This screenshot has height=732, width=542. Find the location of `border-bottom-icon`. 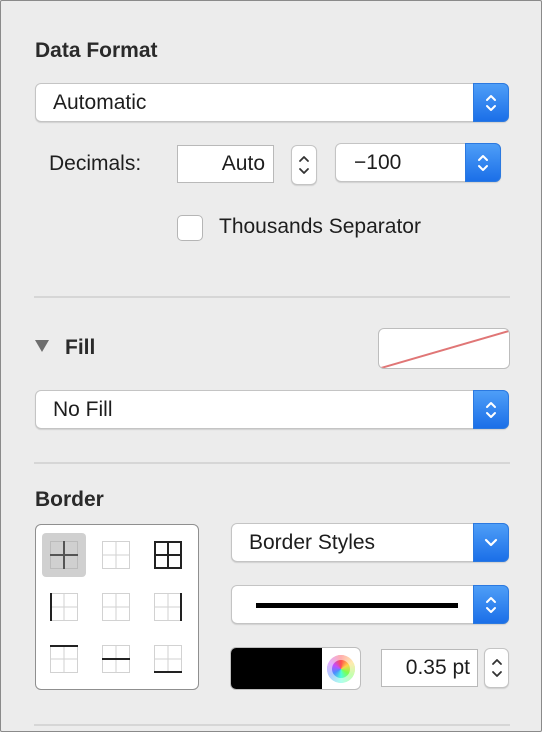

border-bottom-icon is located at coordinates (168, 659).